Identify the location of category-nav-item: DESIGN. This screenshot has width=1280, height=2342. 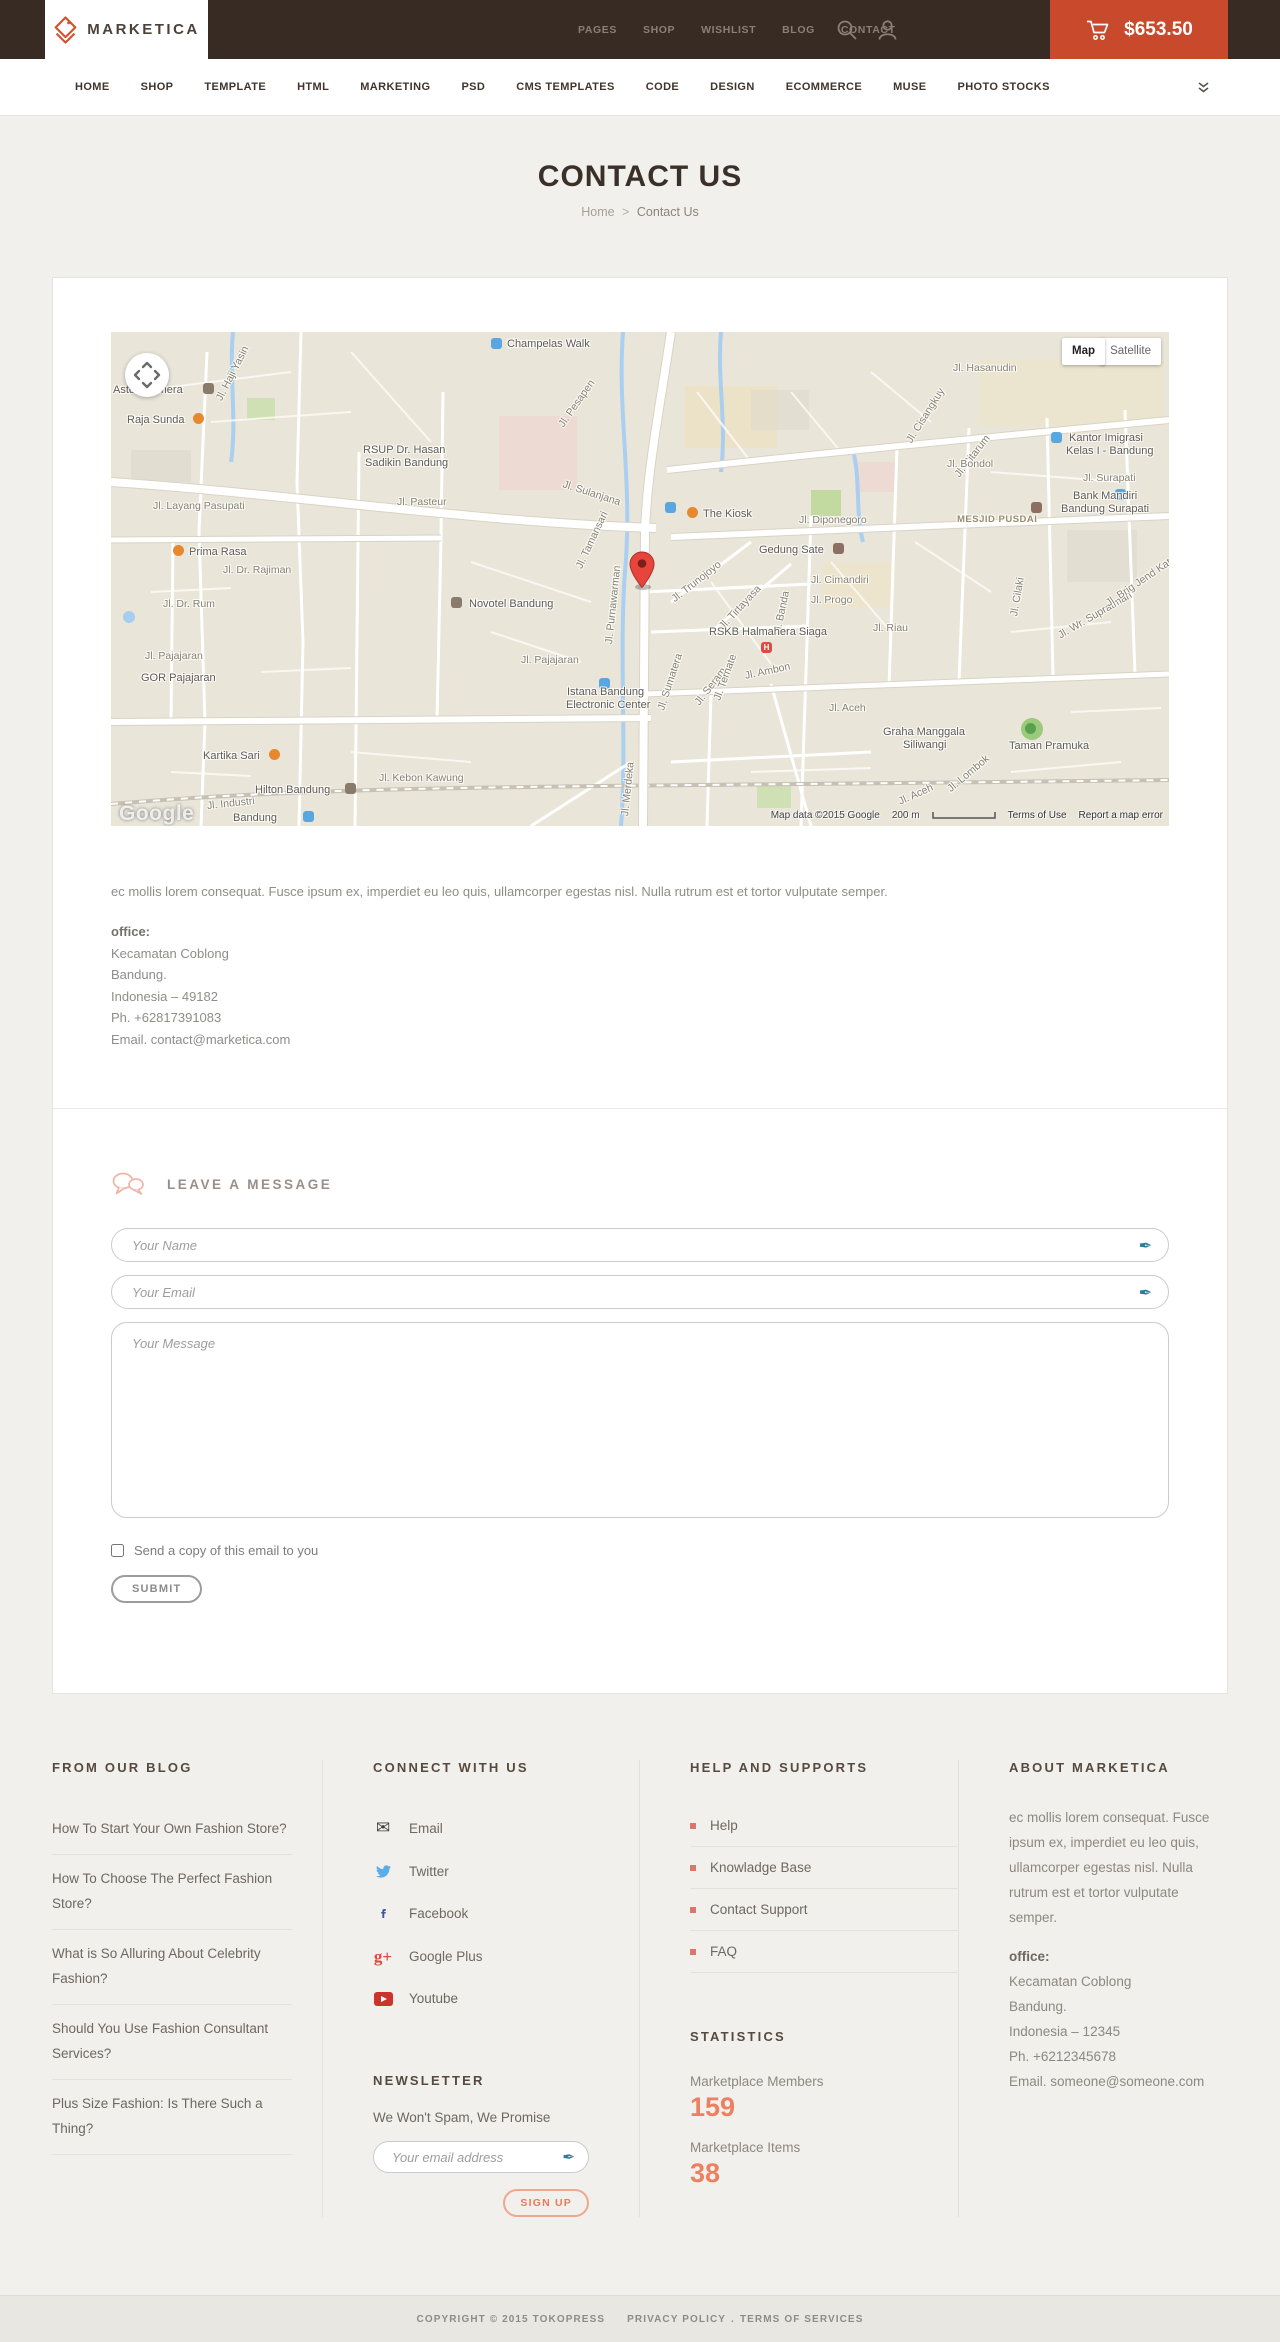
(732, 87).